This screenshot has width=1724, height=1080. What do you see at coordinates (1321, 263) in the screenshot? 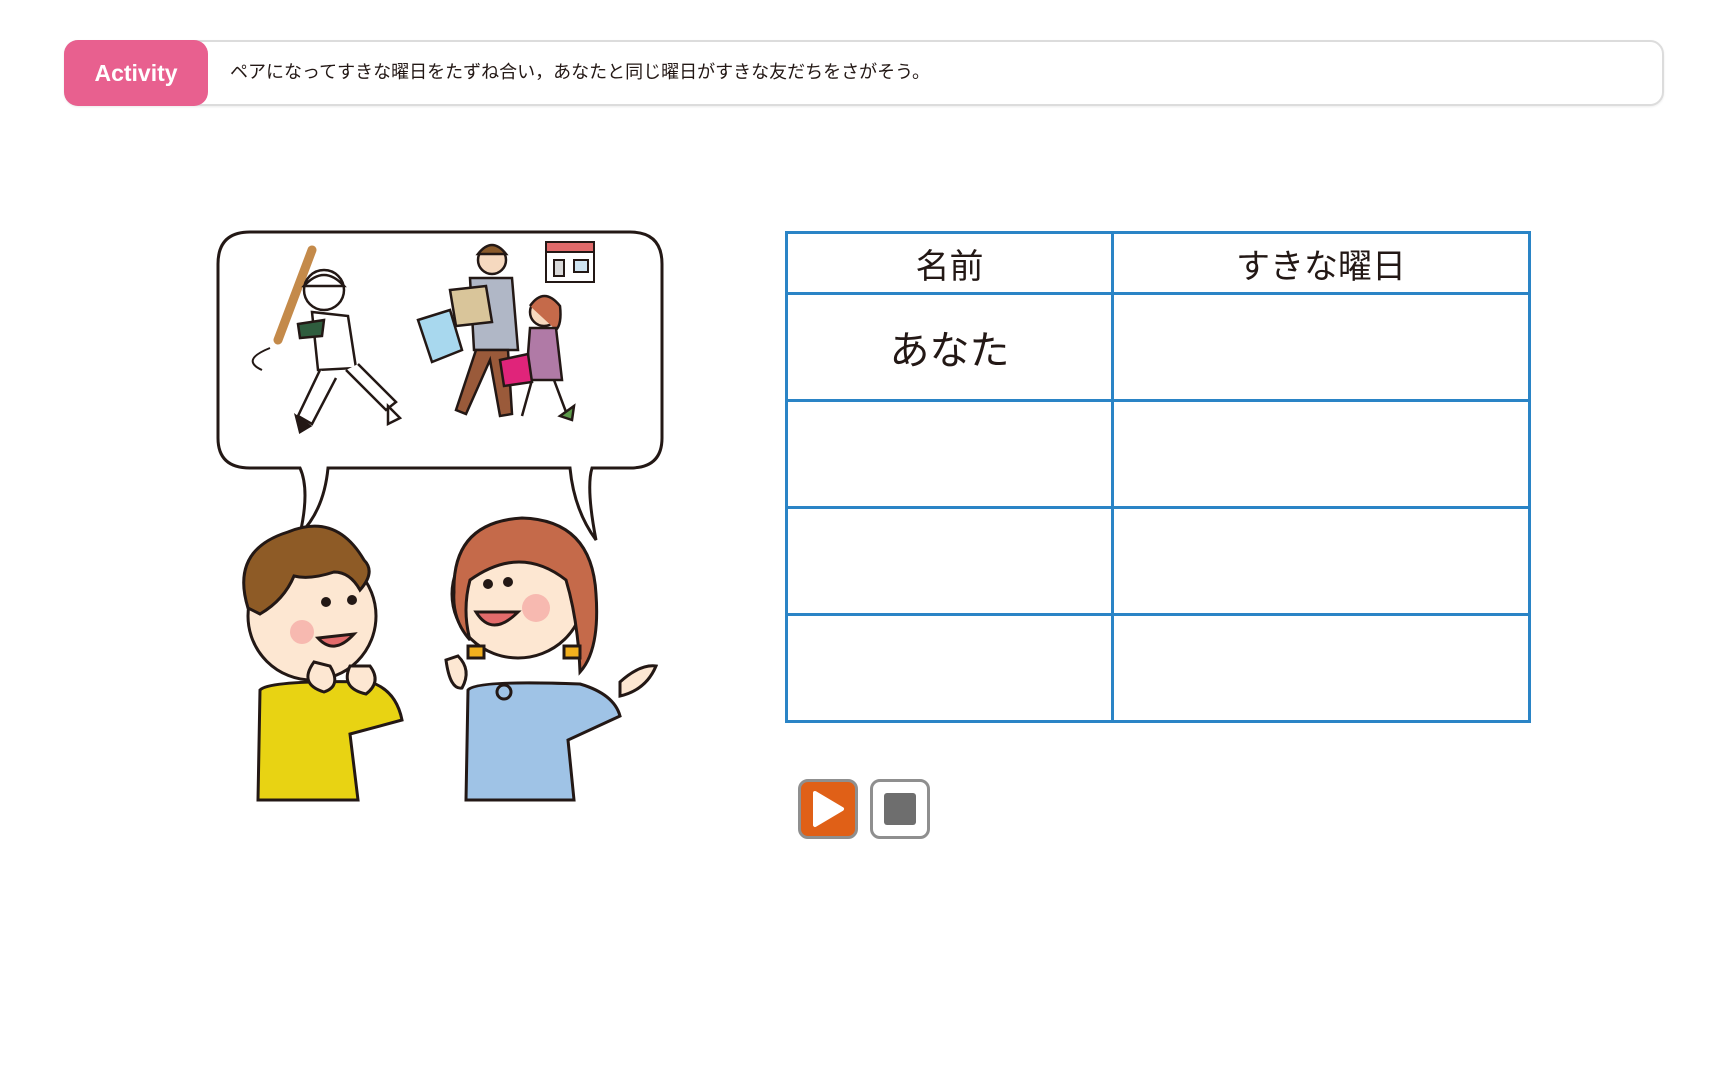
I see `header-favorite-day: すきな曜日` at bounding box center [1321, 263].